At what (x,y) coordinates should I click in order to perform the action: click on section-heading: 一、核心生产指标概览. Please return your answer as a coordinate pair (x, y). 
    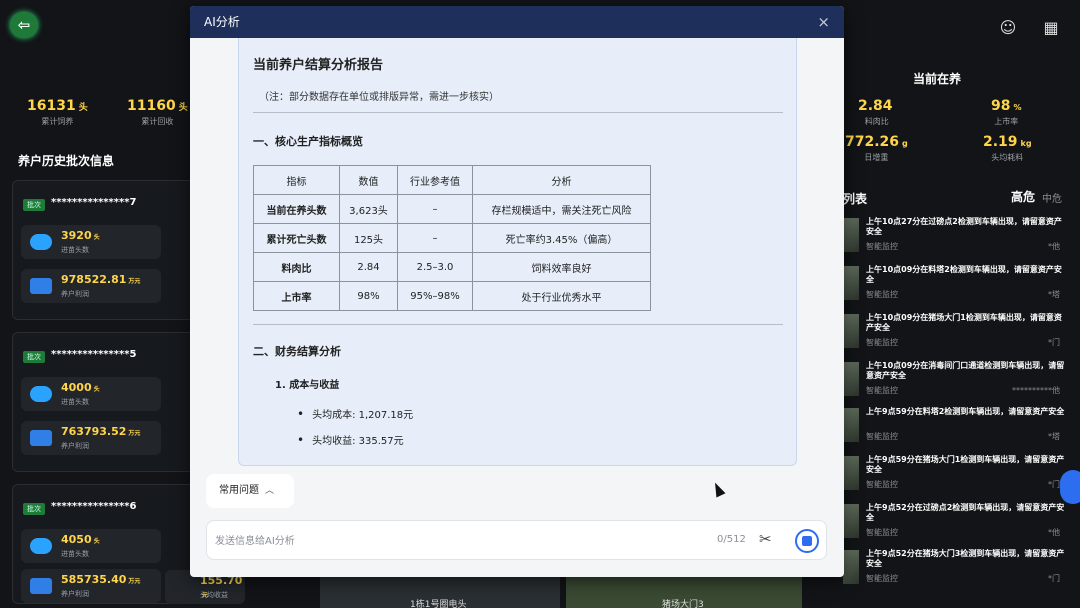
    Looking at the image, I should click on (308, 141).